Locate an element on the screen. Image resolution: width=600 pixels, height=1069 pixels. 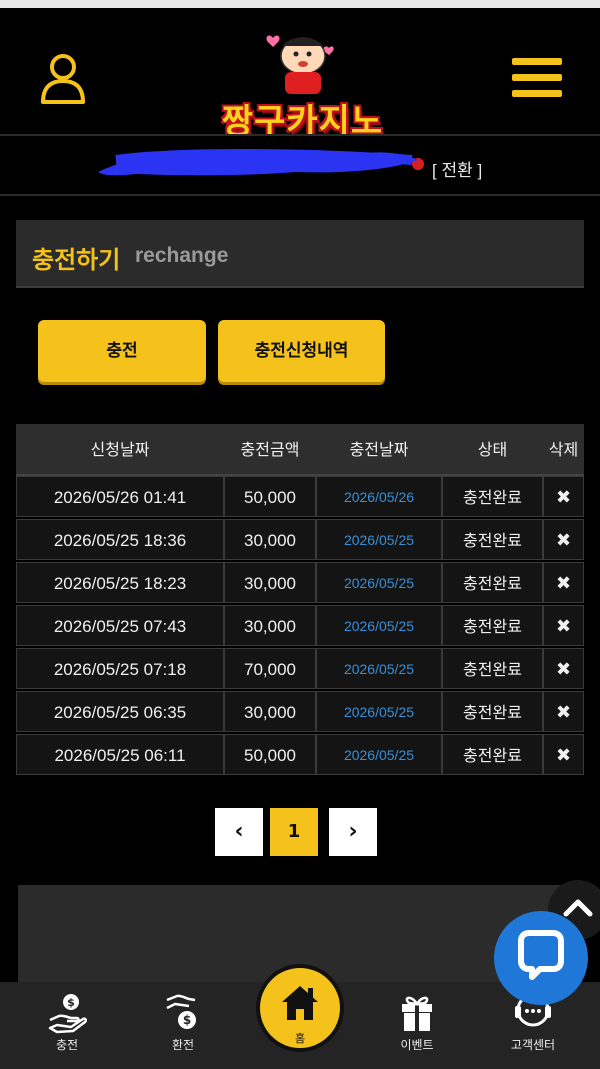
switch-link: [ 전환 ] is located at coordinates (457, 168).